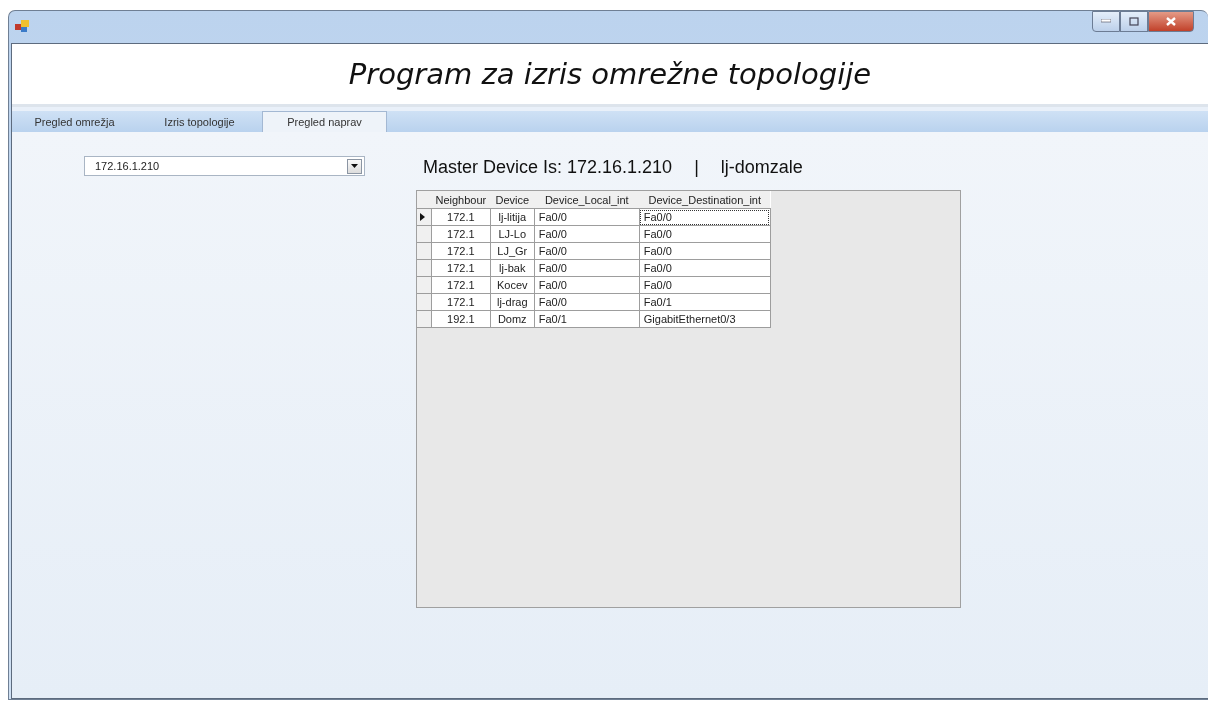 The image size is (1208, 702). What do you see at coordinates (461, 200) in the screenshot?
I see `column-header: Neighbour` at bounding box center [461, 200].